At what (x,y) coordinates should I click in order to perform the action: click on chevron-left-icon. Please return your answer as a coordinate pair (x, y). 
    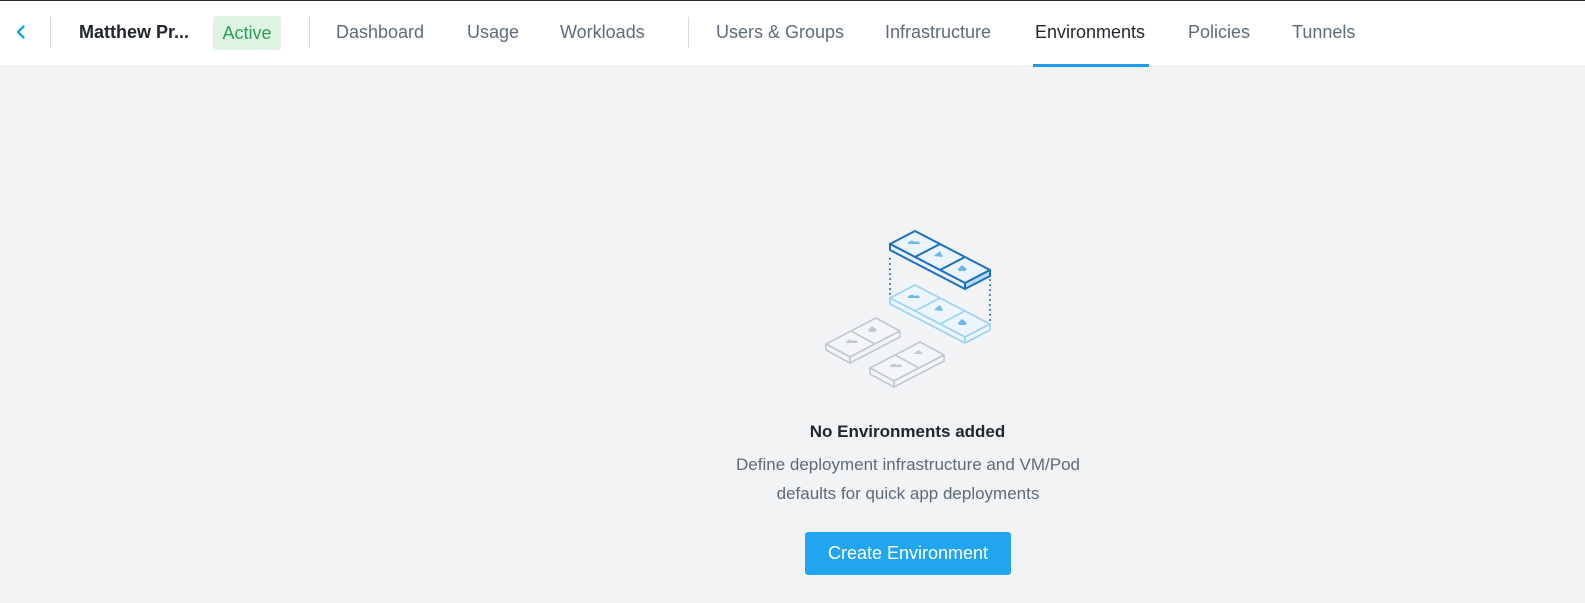
    Looking at the image, I should click on (20, 32).